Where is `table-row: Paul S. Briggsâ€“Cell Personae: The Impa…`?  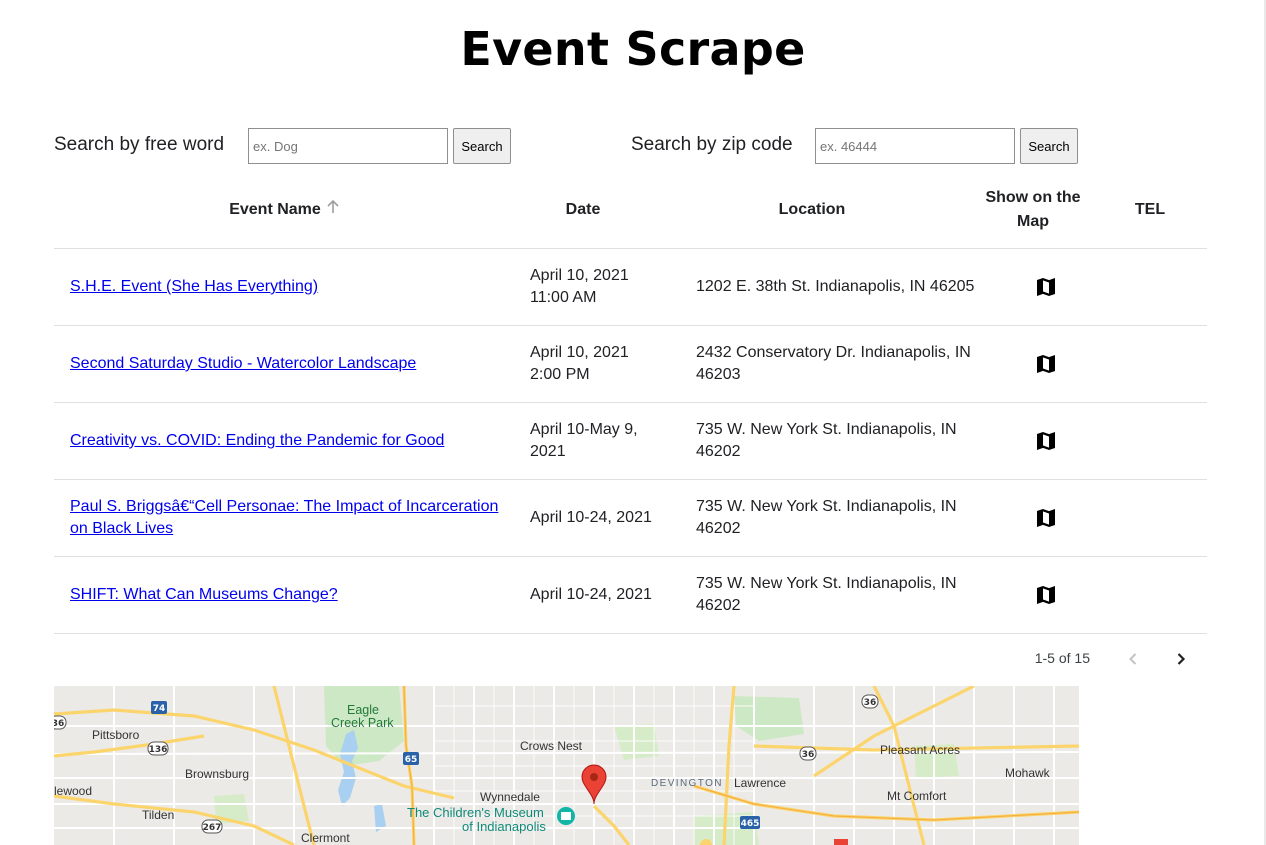
table-row: Paul S. Briggsâ€“Cell Personae: The Impa… is located at coordinates (630, 518).